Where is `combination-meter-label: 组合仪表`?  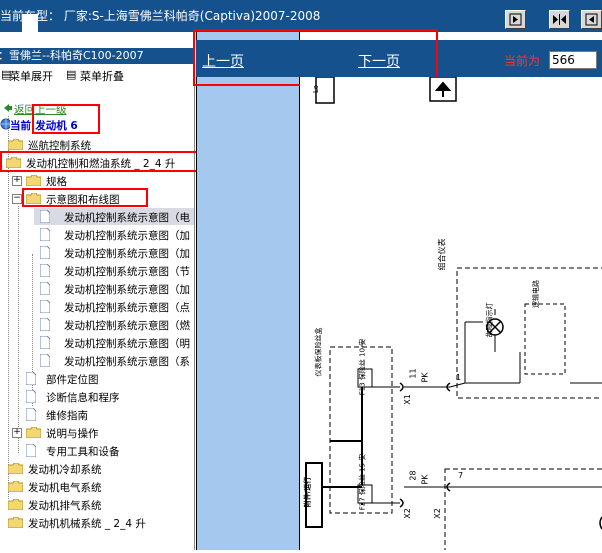 combination-meter-label: 组合仪表 is located at coordinates (442, 254).